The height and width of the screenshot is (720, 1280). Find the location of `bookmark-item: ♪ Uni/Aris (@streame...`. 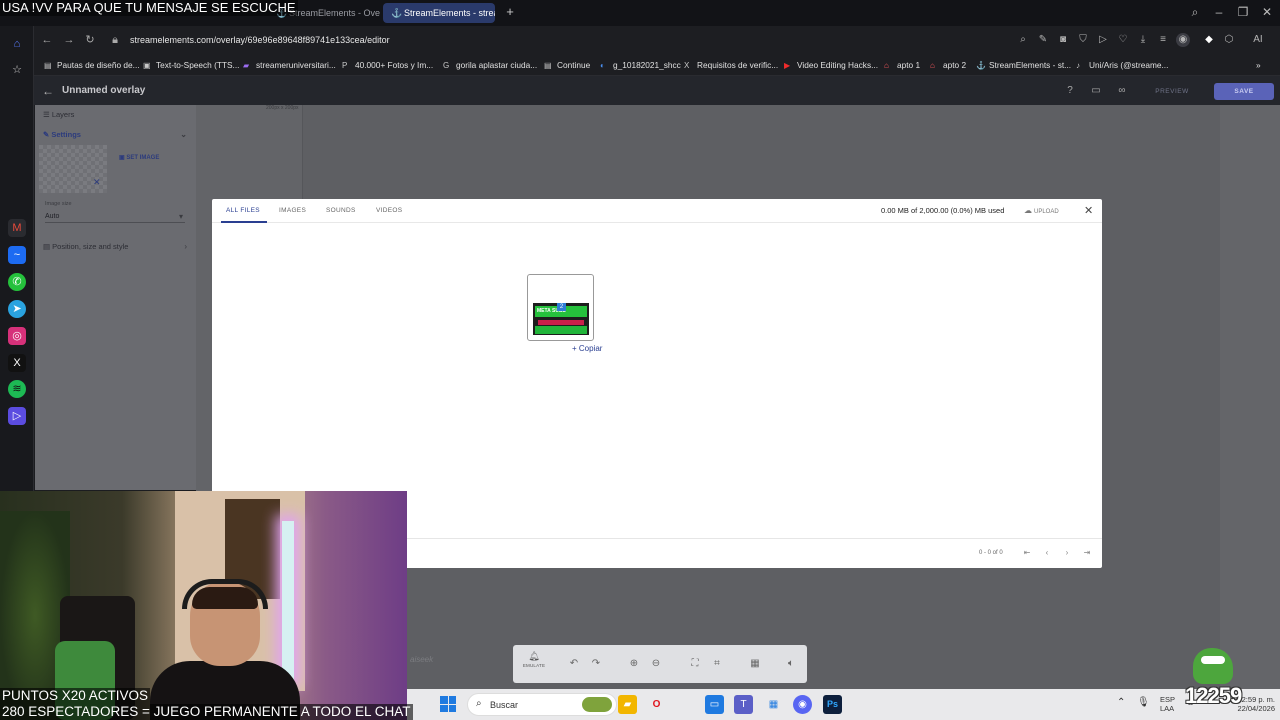

bookmark-item: ♪ Uni/Aris (@streame... is located at coordinates (1122, 65).